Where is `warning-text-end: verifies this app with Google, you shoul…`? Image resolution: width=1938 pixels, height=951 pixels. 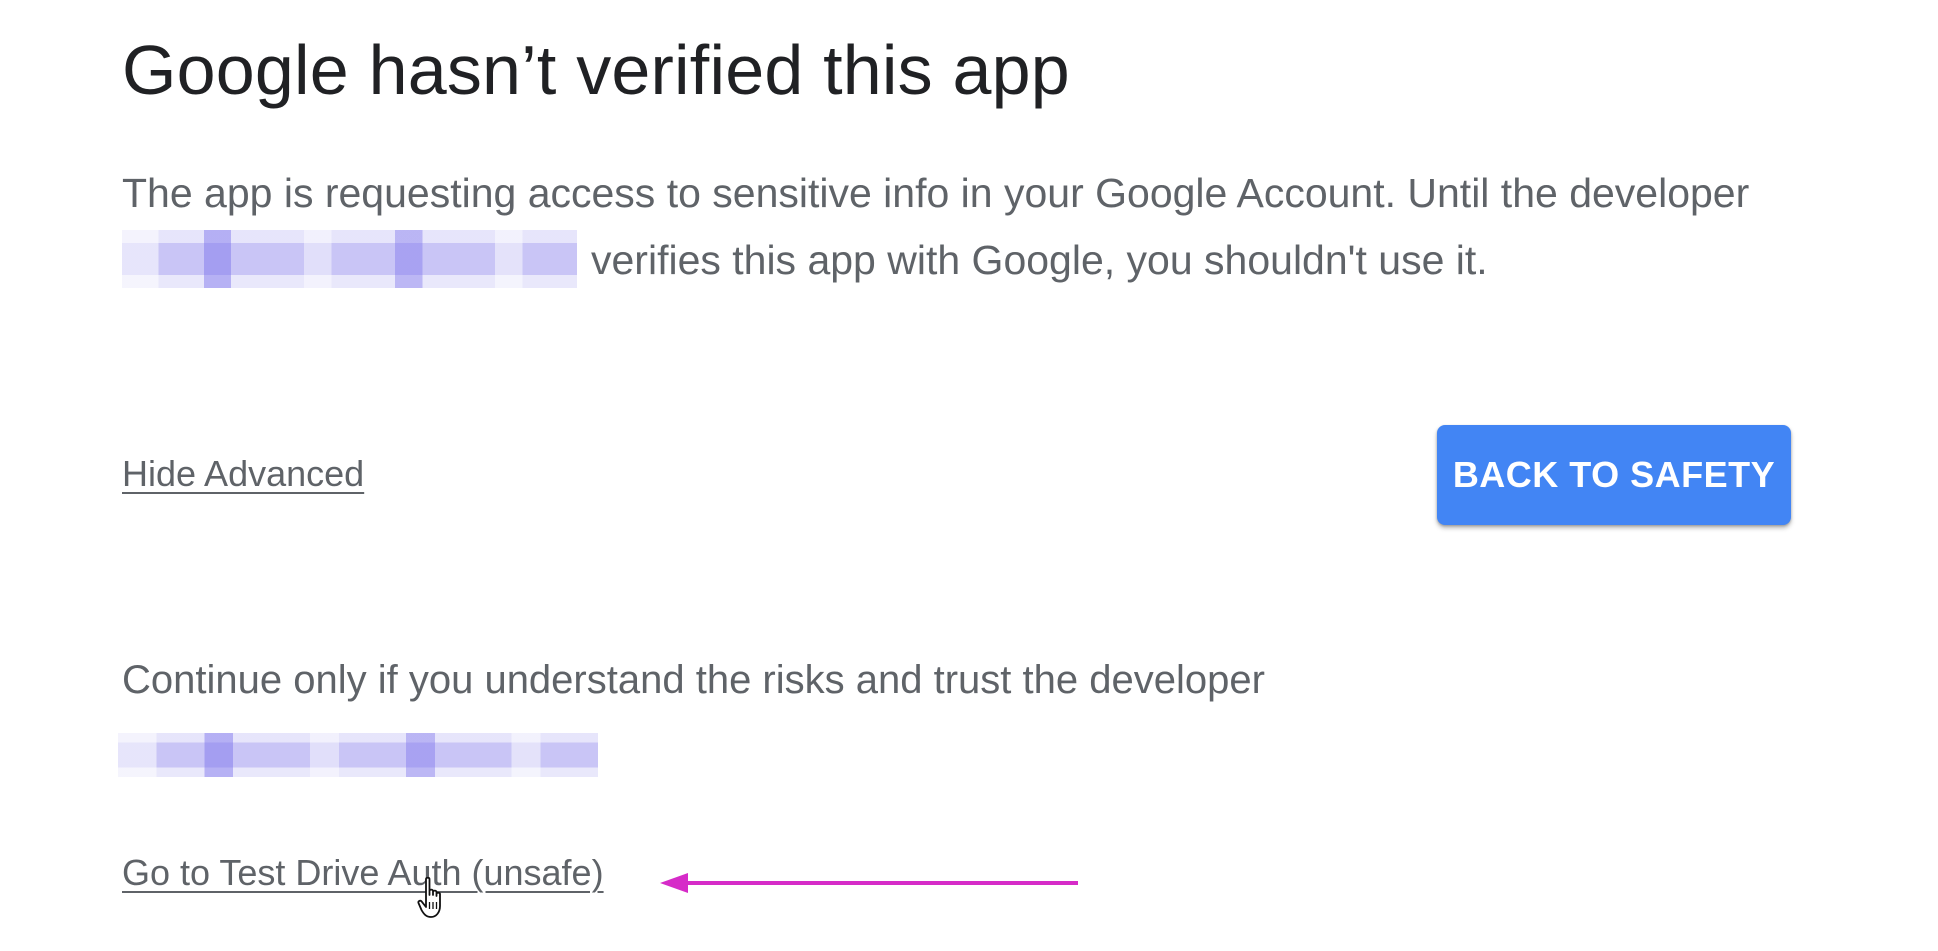
warning-text-end: verifies this app with Google, you shoul… is located at coordinates (1039, 260).